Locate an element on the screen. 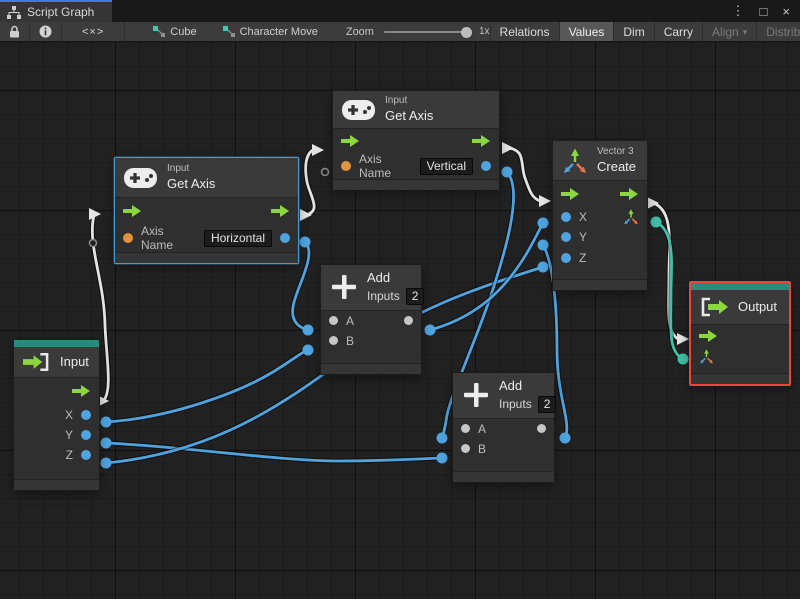 The height and width of the screenshot is (599, 800). port-y-output is located at coordinates (86, 435).